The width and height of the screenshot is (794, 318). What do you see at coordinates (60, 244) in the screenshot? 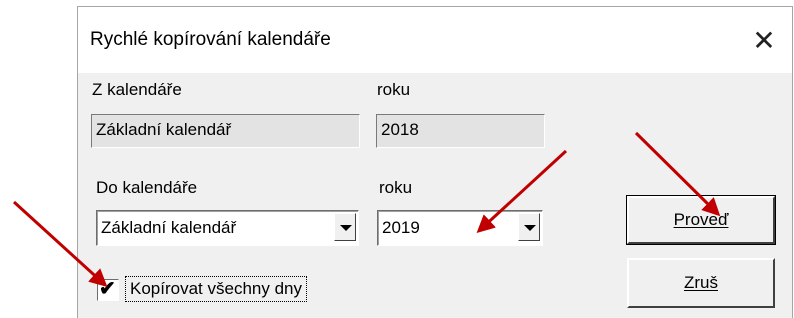
I see `arrow-to-checkbox` at bounding box center [60, 244].